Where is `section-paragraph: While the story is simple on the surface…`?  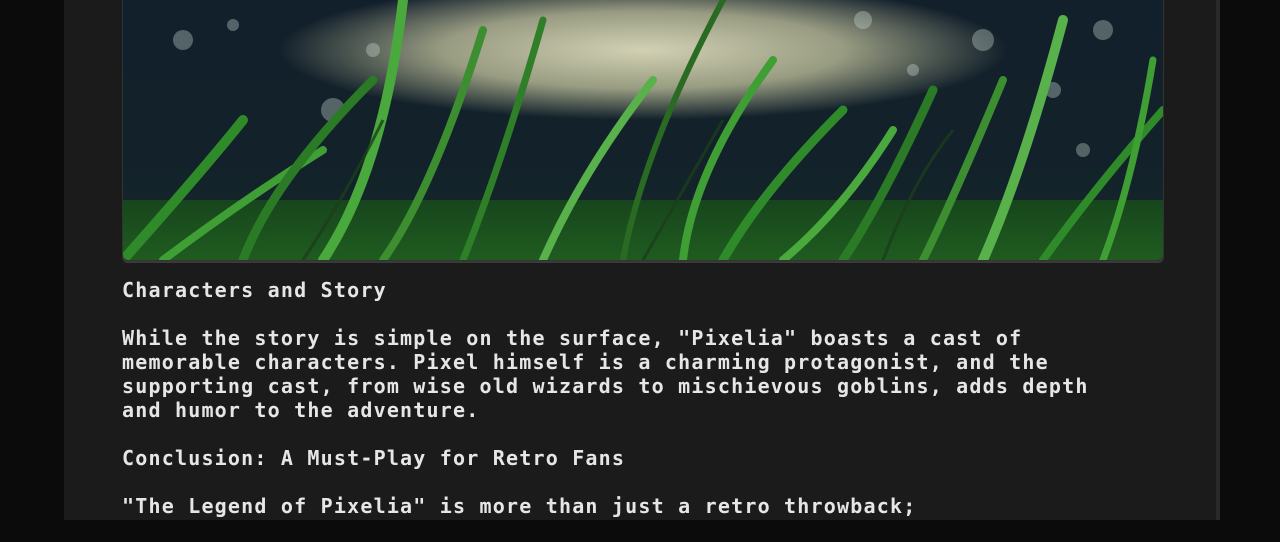
section-paragraph: While the story is simple on the surface… is located at coordinates (605, 374).